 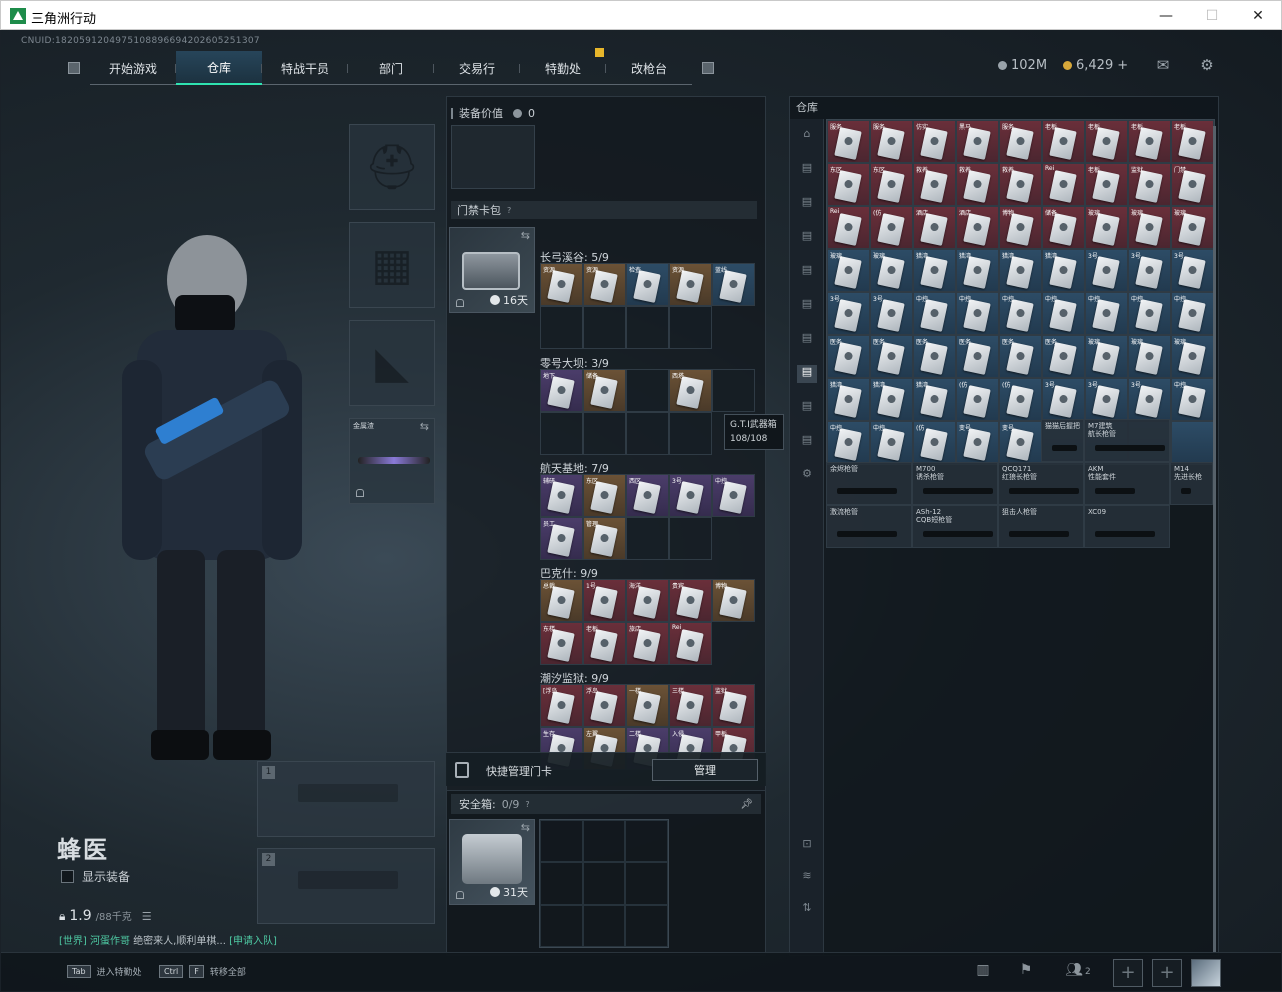 What do you see at coordinates (492, 862) in the screenshot?
I see `safe-box-item: ⇆ 31天` at bounding box center [492, 862].